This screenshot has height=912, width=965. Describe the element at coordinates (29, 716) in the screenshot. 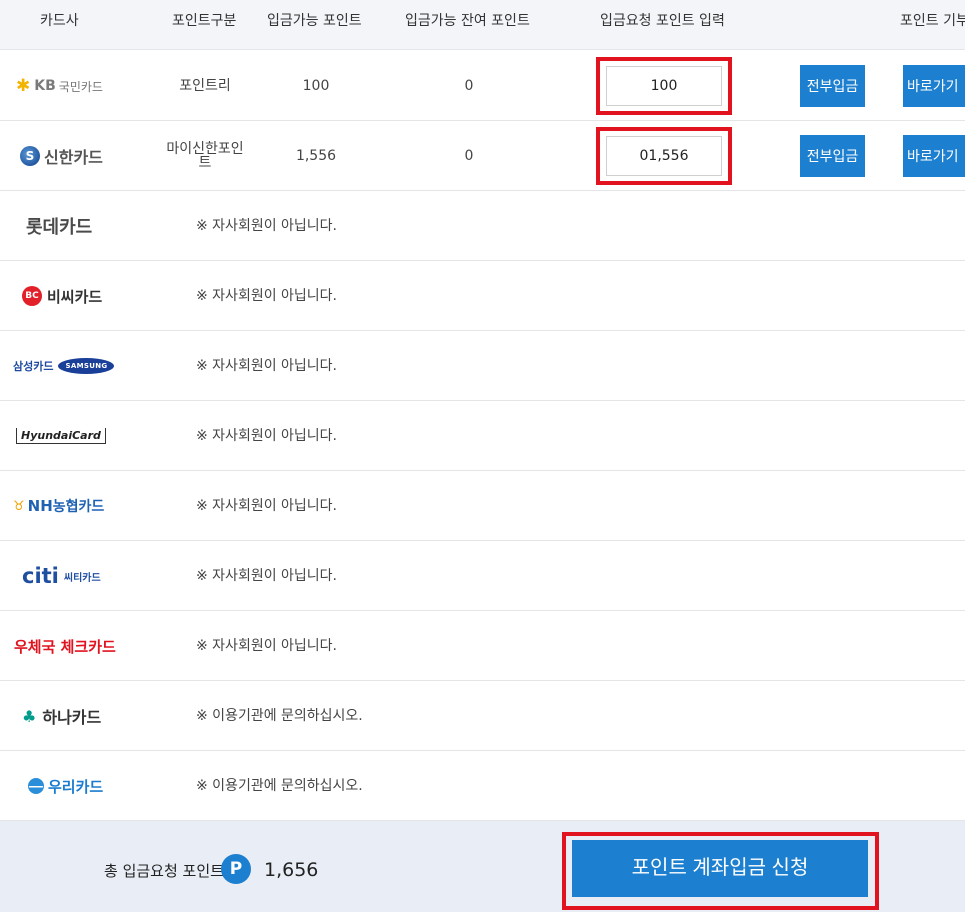

I see `hana-mark-icon: ♣` at that location.